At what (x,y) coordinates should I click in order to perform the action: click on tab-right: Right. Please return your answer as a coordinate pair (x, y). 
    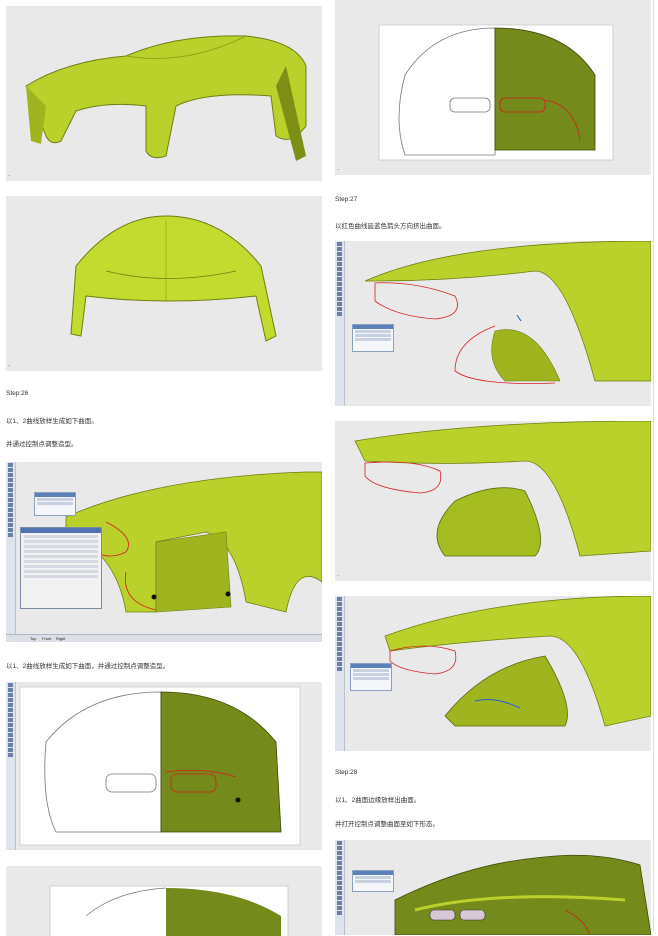
    Looking at the image, I should click on (60, 638).